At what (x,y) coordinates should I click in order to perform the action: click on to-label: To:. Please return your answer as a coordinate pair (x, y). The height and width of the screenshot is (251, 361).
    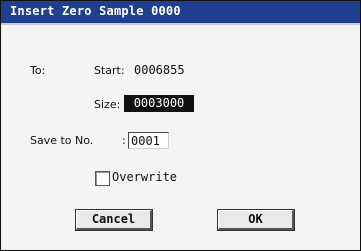
    Looking at the image, I should click on (38, 70).